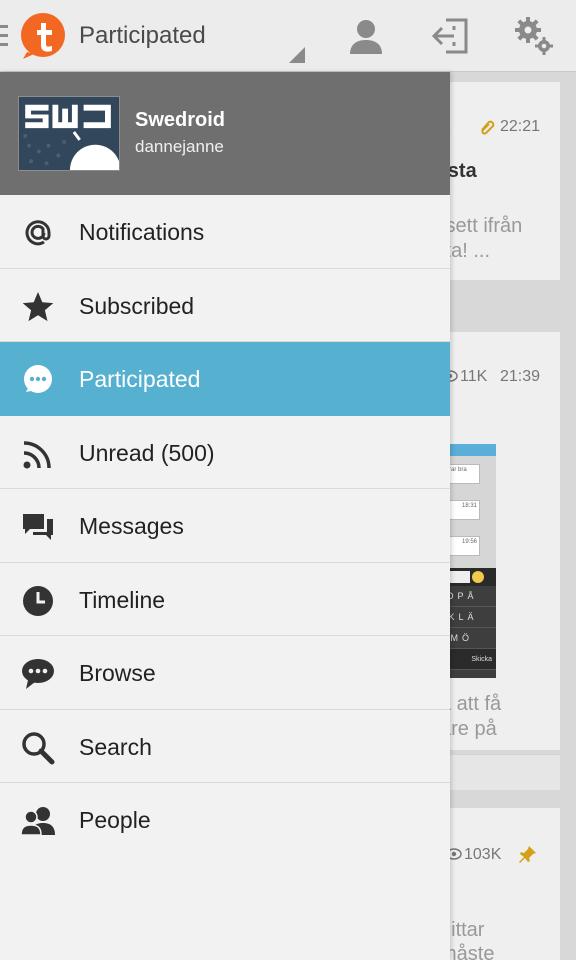  Describe the element at coordinates (505, 884) in the screenshot. I see `topic-card: 103K hittar måste` at that location.